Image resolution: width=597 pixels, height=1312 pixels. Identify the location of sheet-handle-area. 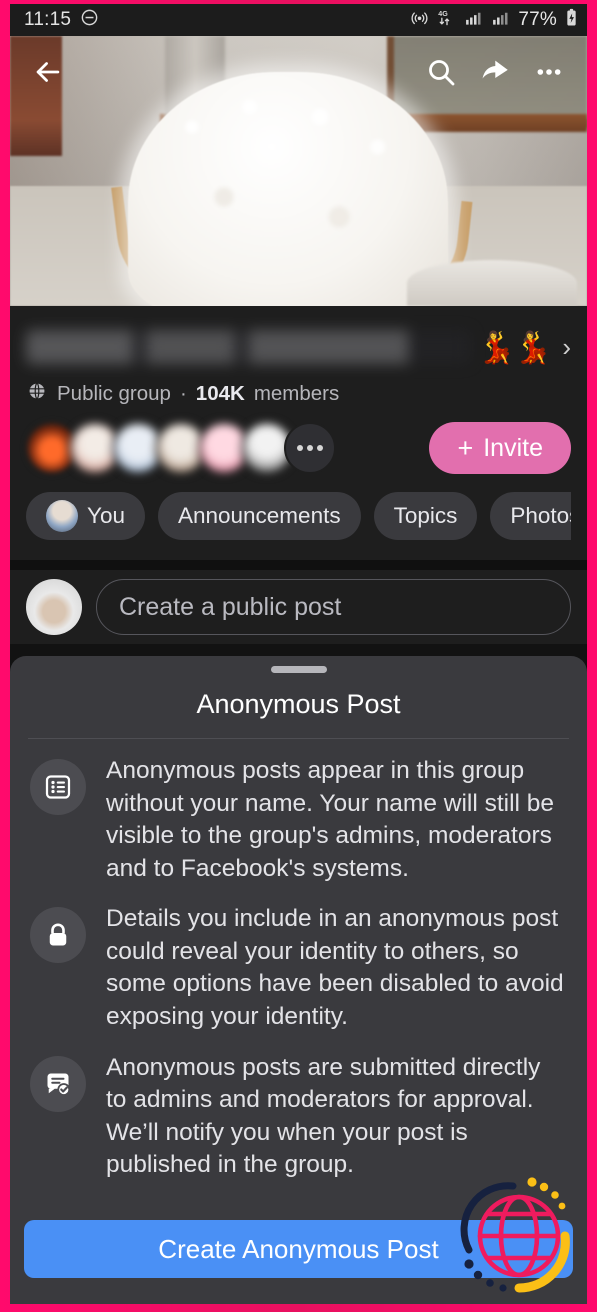
(298, 666).